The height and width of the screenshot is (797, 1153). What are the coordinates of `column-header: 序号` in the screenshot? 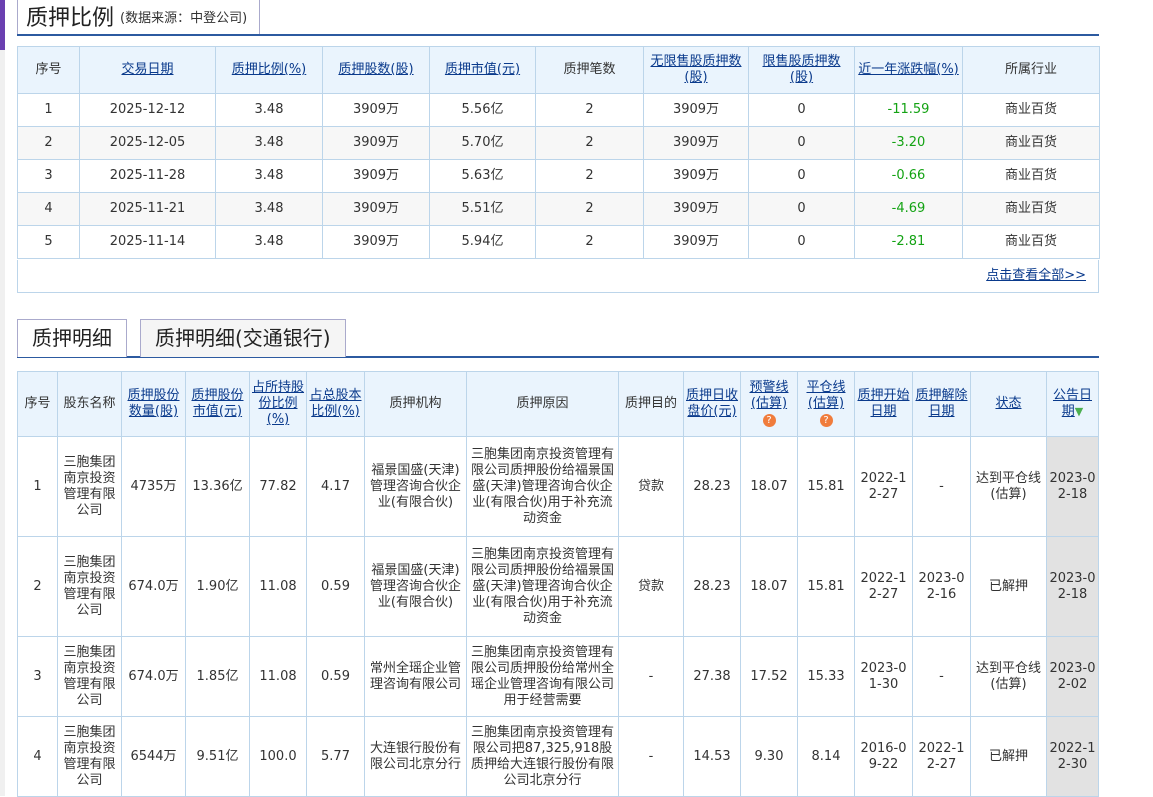 It's located at (37, 404).